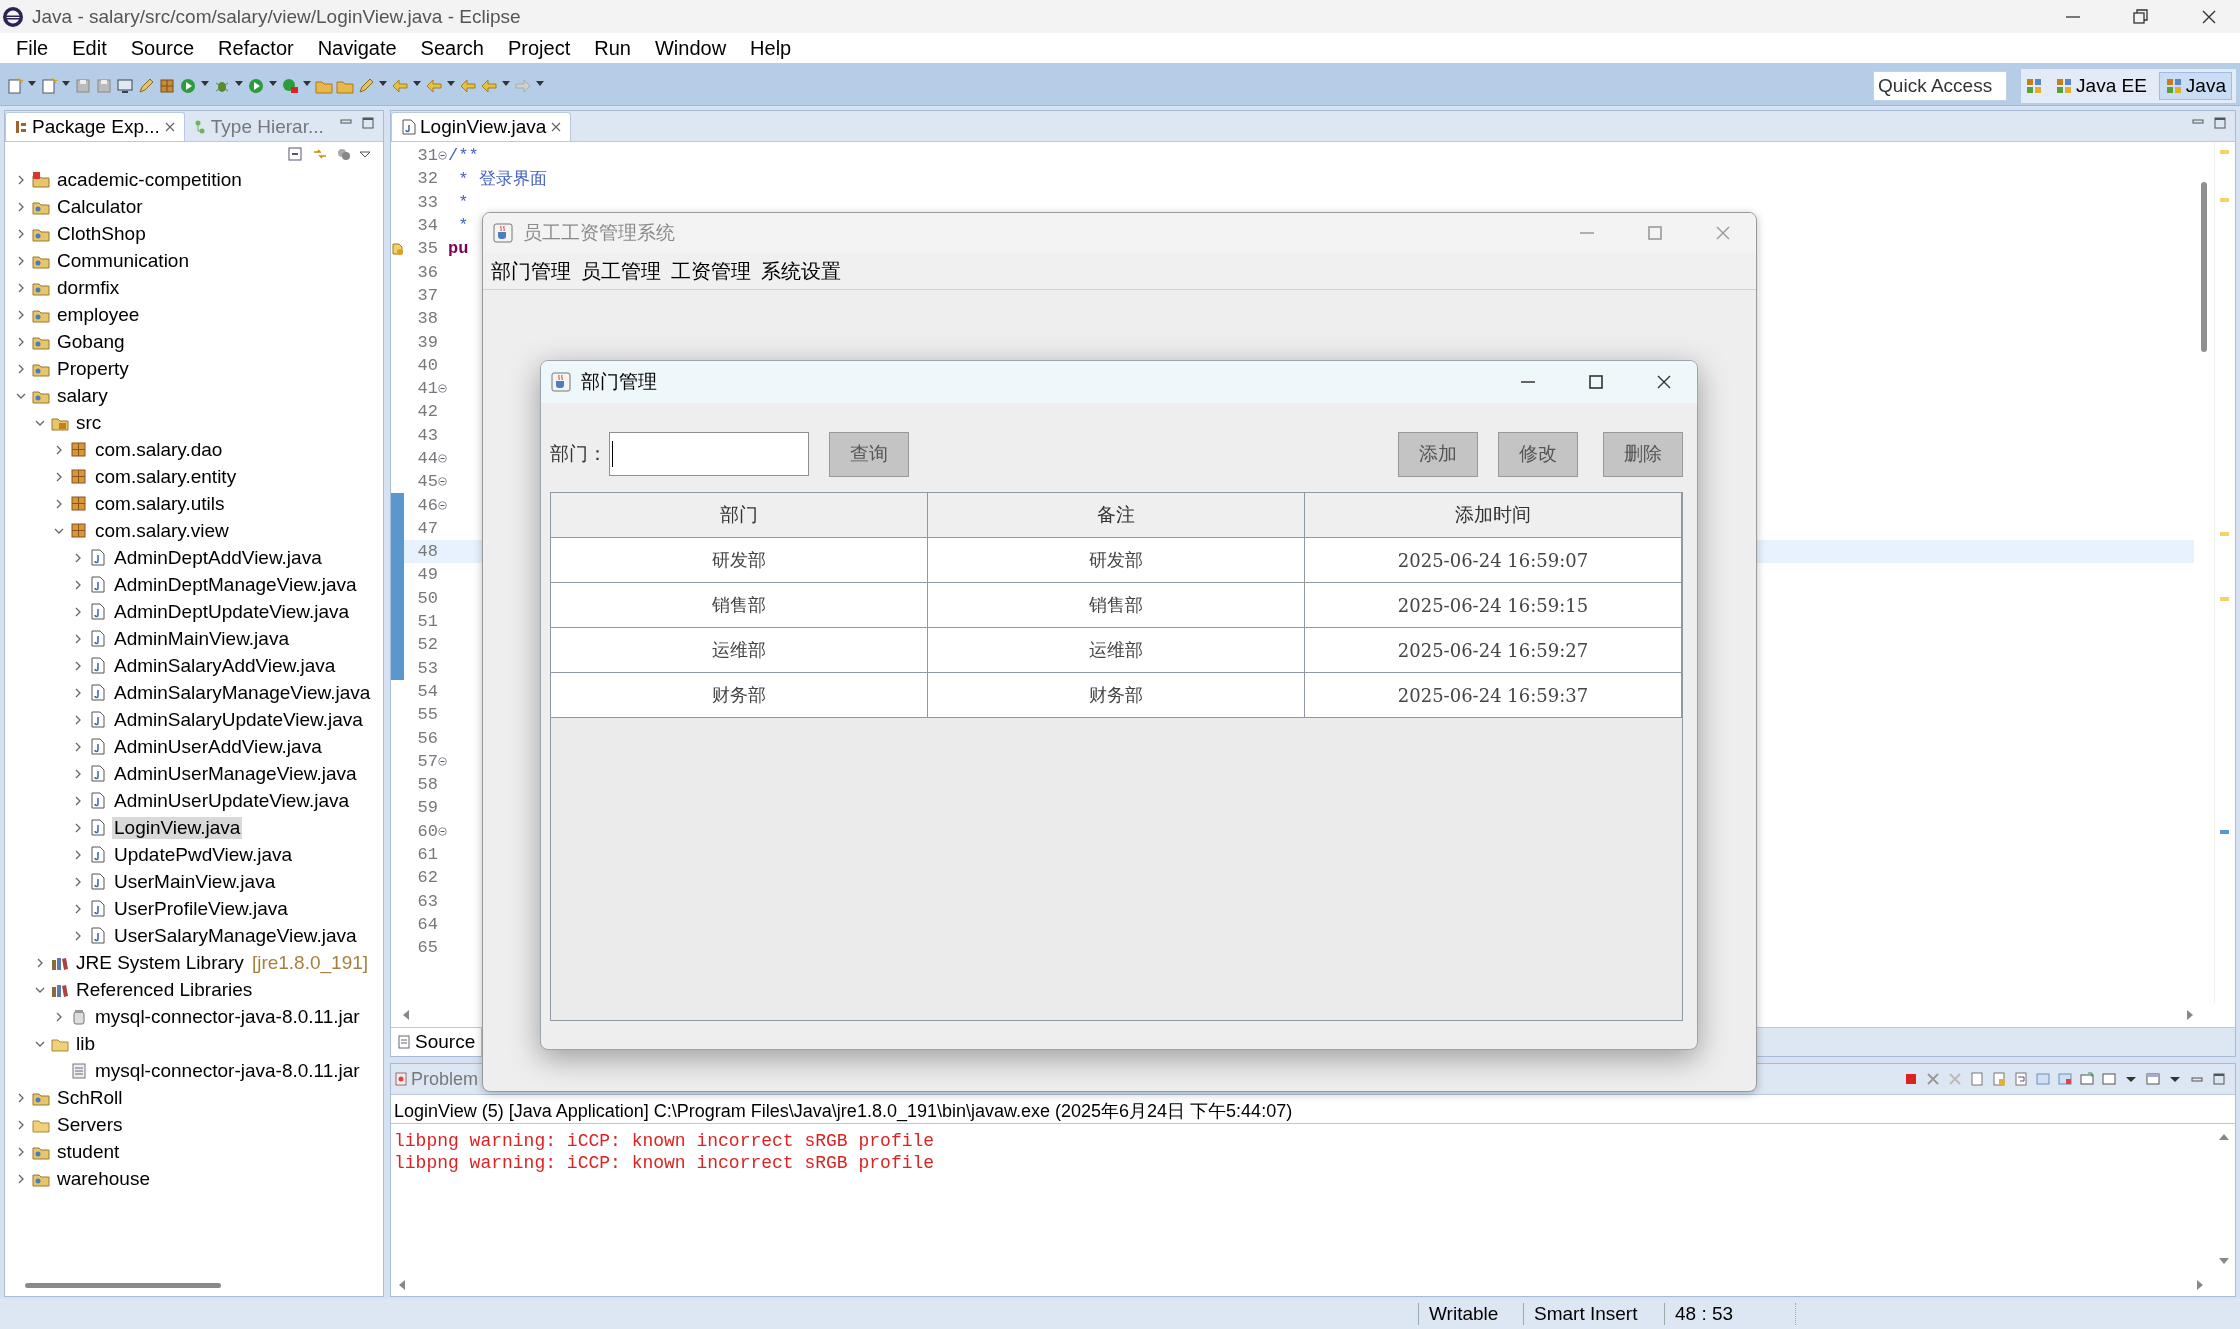  What do you see at coordinates (160, 503) in the screenshot?
I see `tree-item: com.salary.utils` at bounding box center [160, 503].